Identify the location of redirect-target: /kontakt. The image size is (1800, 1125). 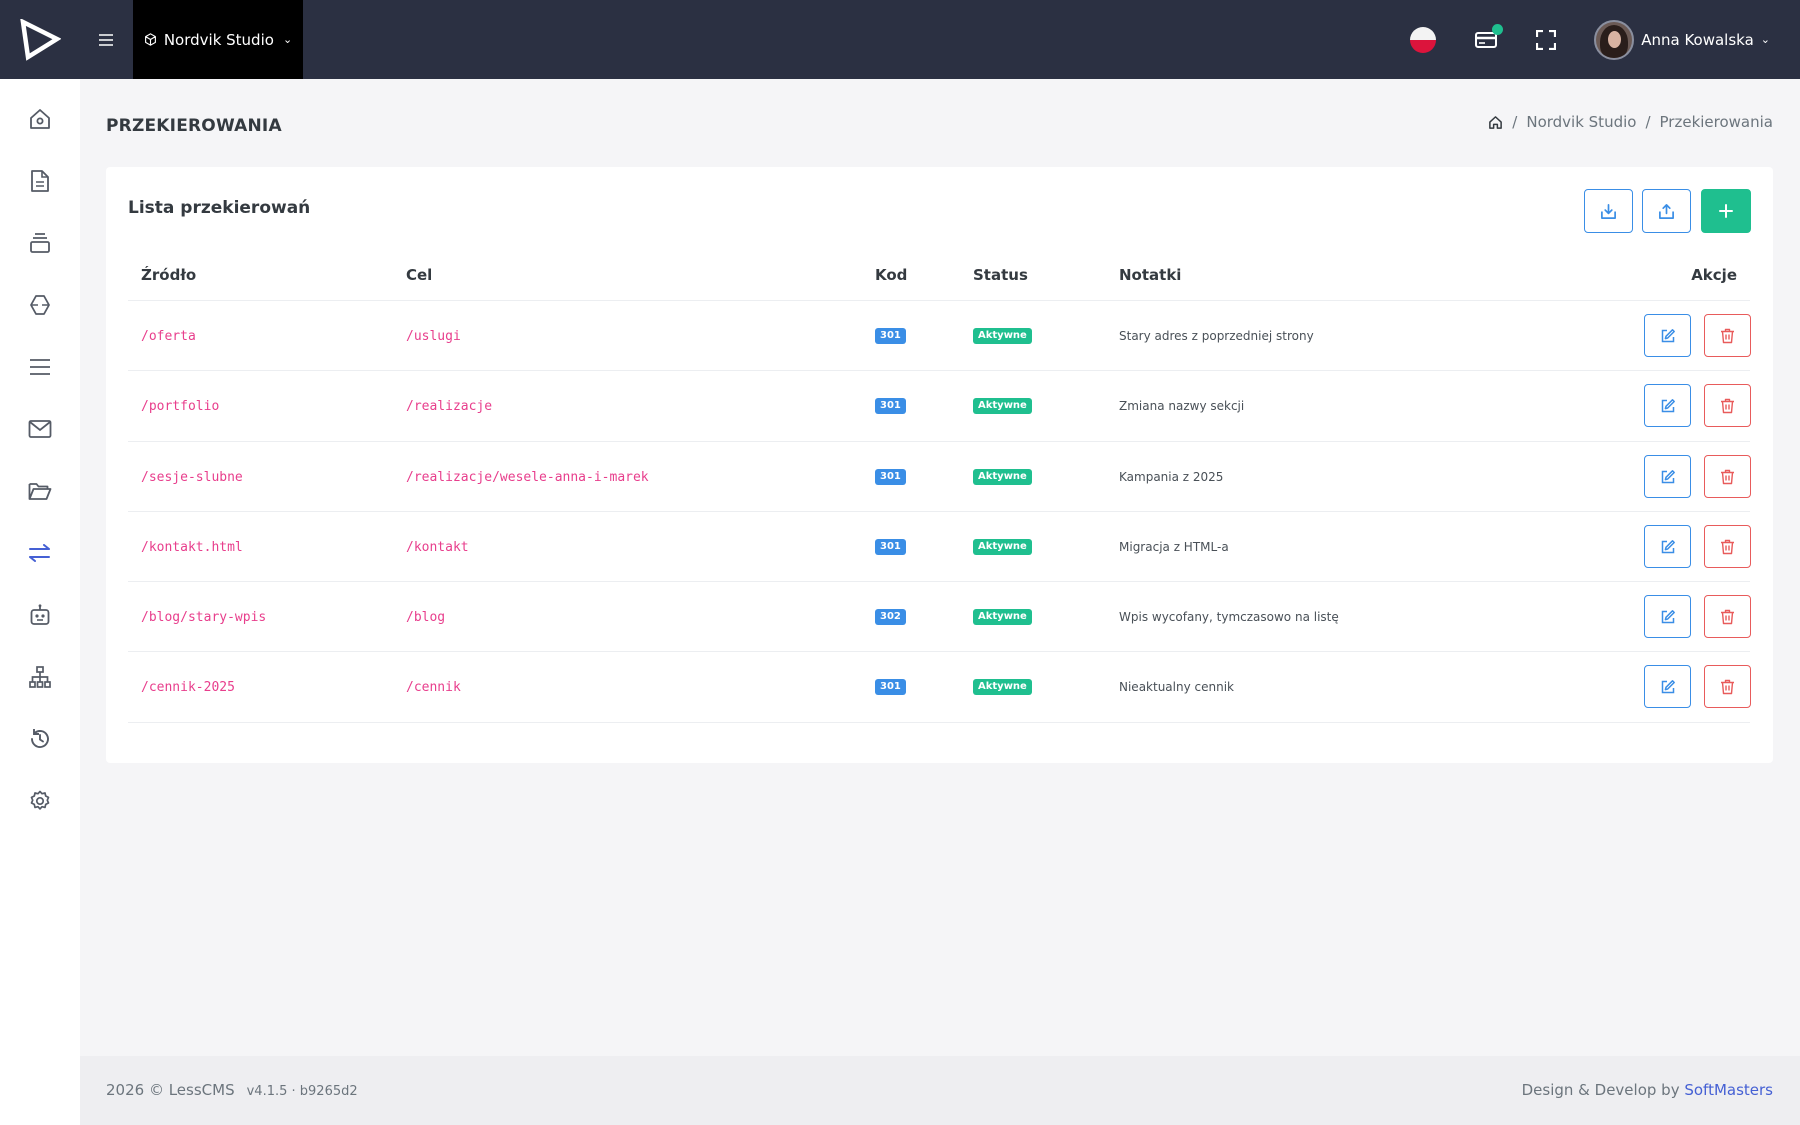
(437, 547).